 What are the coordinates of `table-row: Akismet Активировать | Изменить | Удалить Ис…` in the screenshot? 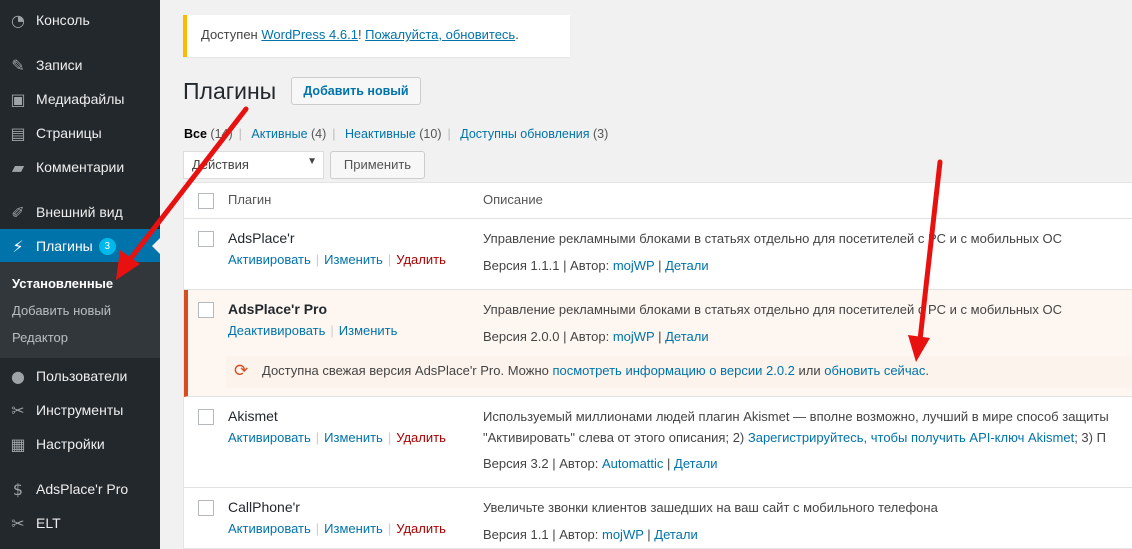 It's located at (658, 442).